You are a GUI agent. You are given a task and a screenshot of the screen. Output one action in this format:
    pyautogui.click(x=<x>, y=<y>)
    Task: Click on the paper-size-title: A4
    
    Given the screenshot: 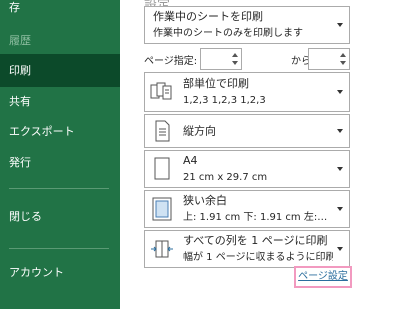 What is the action you would take?
    pyautogui.click(x=190, y=160)
    